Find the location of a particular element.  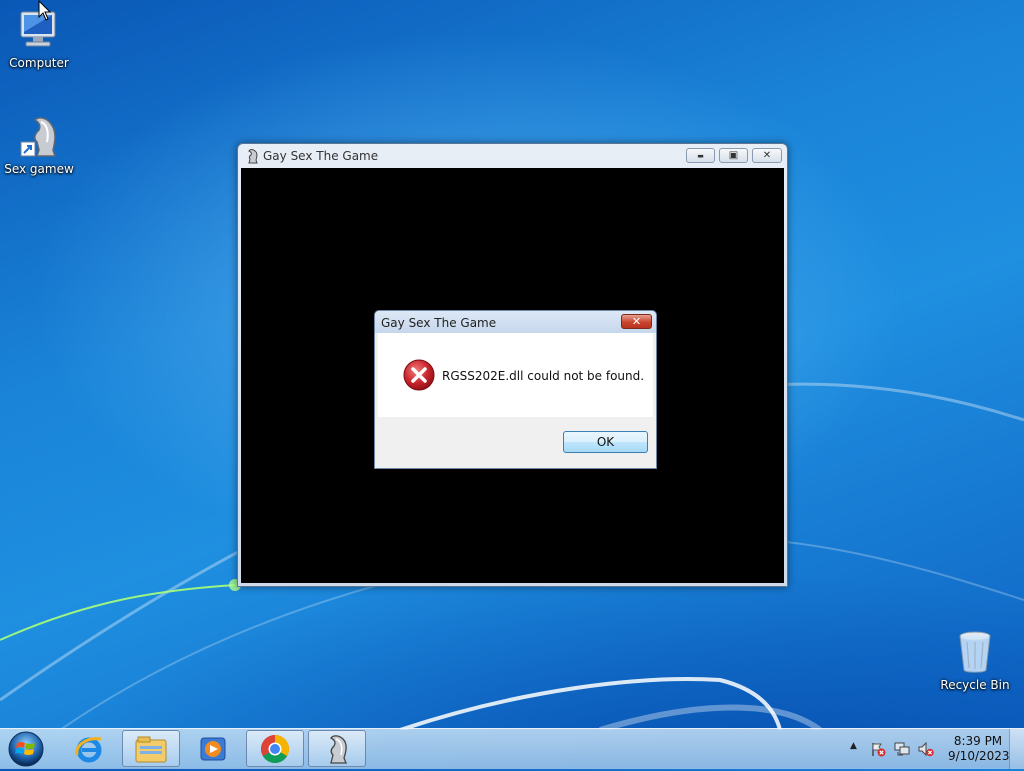

desktop-icon-game-shortcut: Sex gamew is located at coordinates (39, 144).